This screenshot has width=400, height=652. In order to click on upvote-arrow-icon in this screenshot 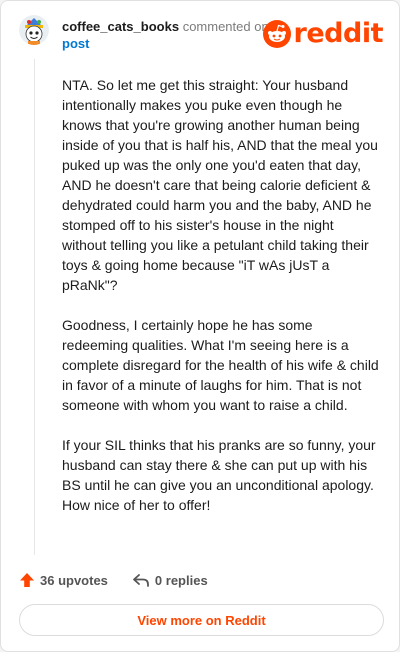, I will do `click(27, 580)`.